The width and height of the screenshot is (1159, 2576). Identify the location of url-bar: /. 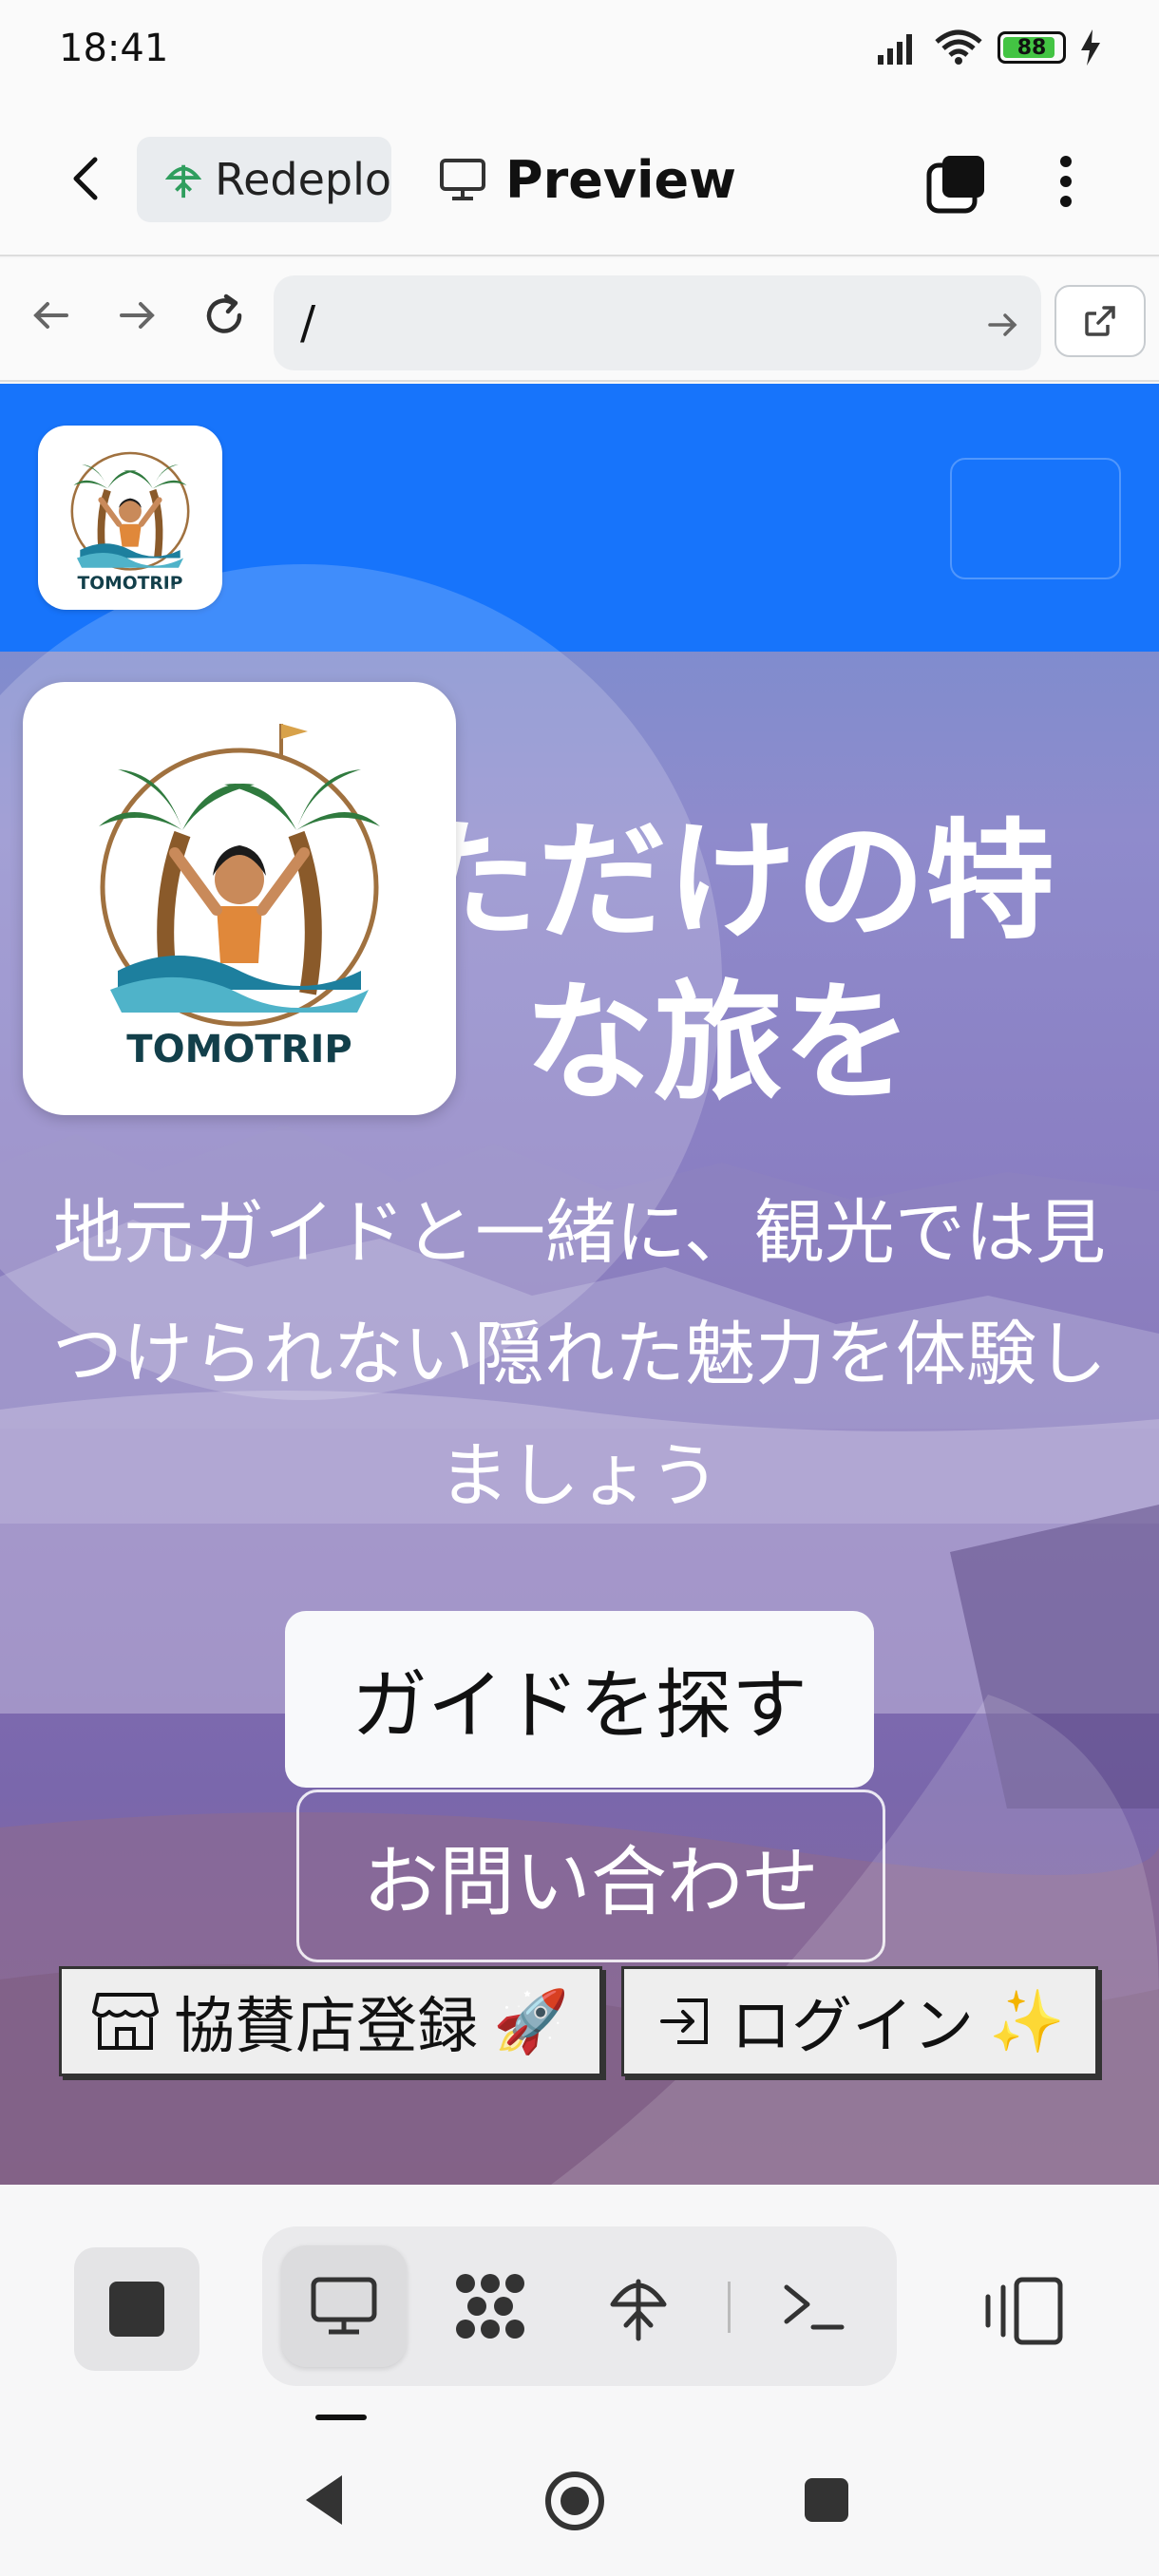
(579, 320).